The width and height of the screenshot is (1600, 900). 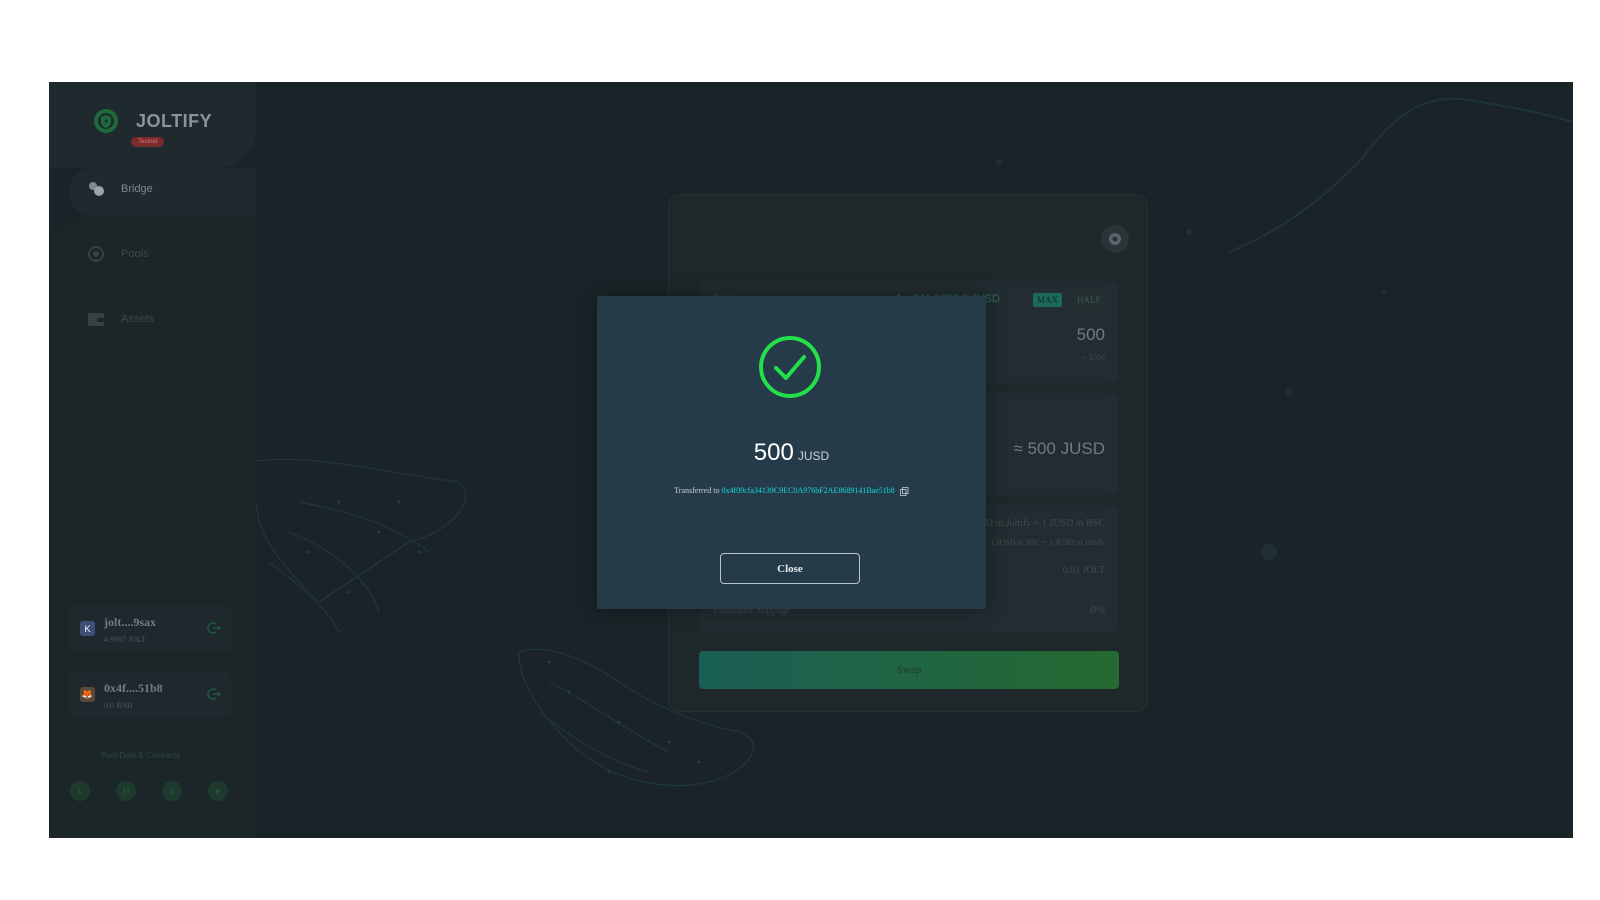 What do you see at coordinates (126, 791) in the screenshot?
I see `medium-icon: M` at bounding box center [126, 791].